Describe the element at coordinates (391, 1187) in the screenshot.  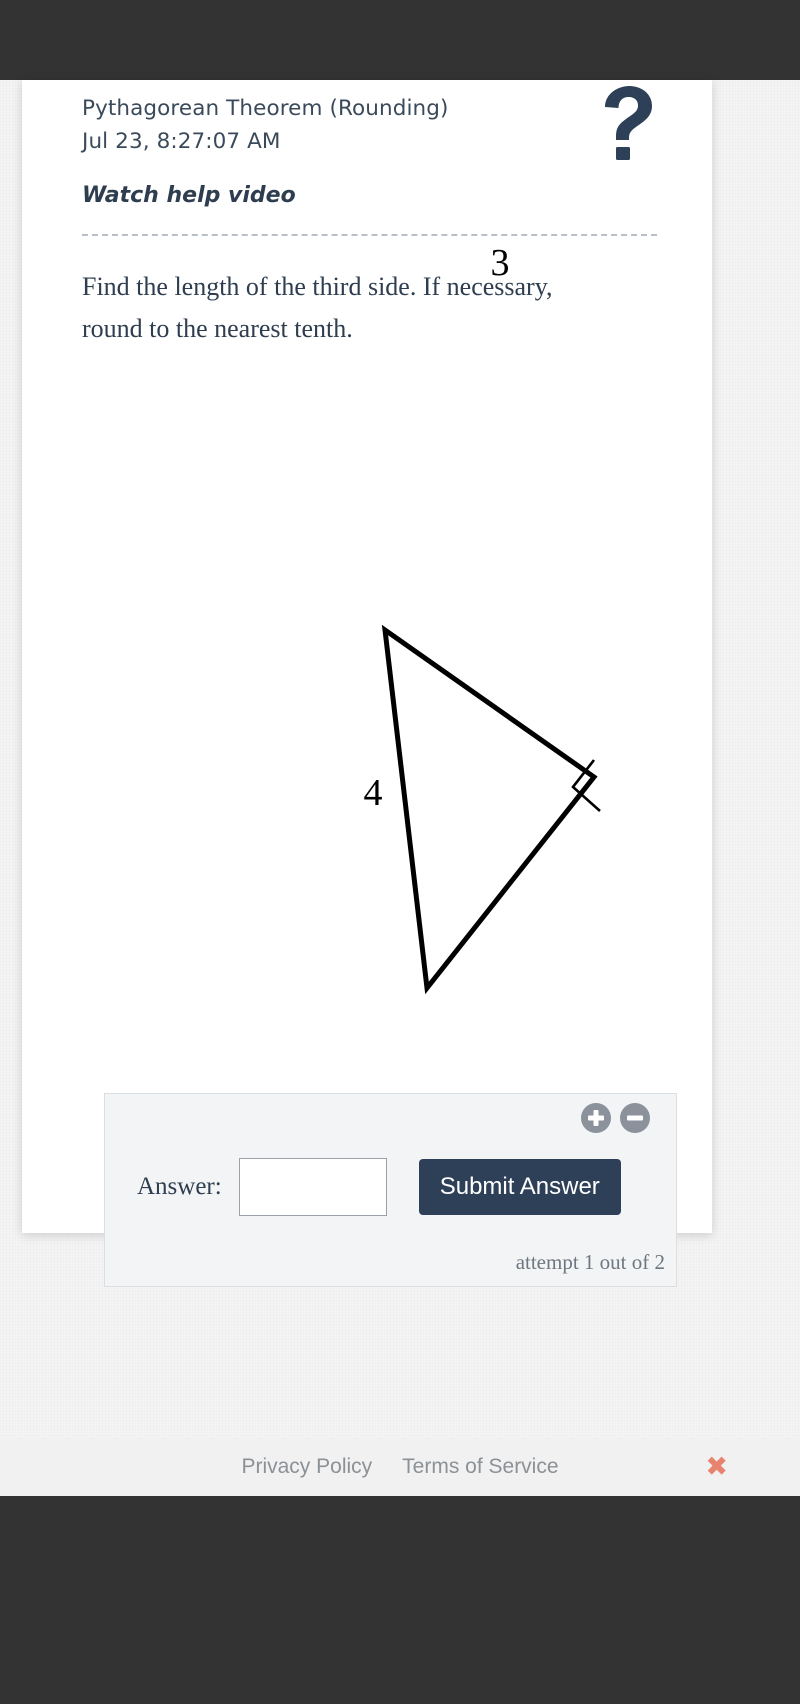
I see `answer-row: Answer: Submit Answer` at that location.